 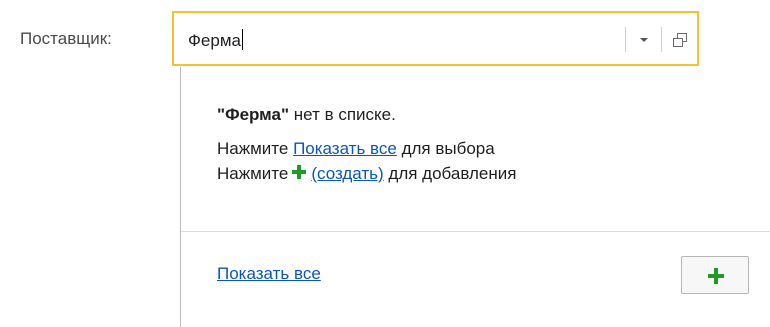 I want to click on open-form-icon, so click(x=680, y=40).